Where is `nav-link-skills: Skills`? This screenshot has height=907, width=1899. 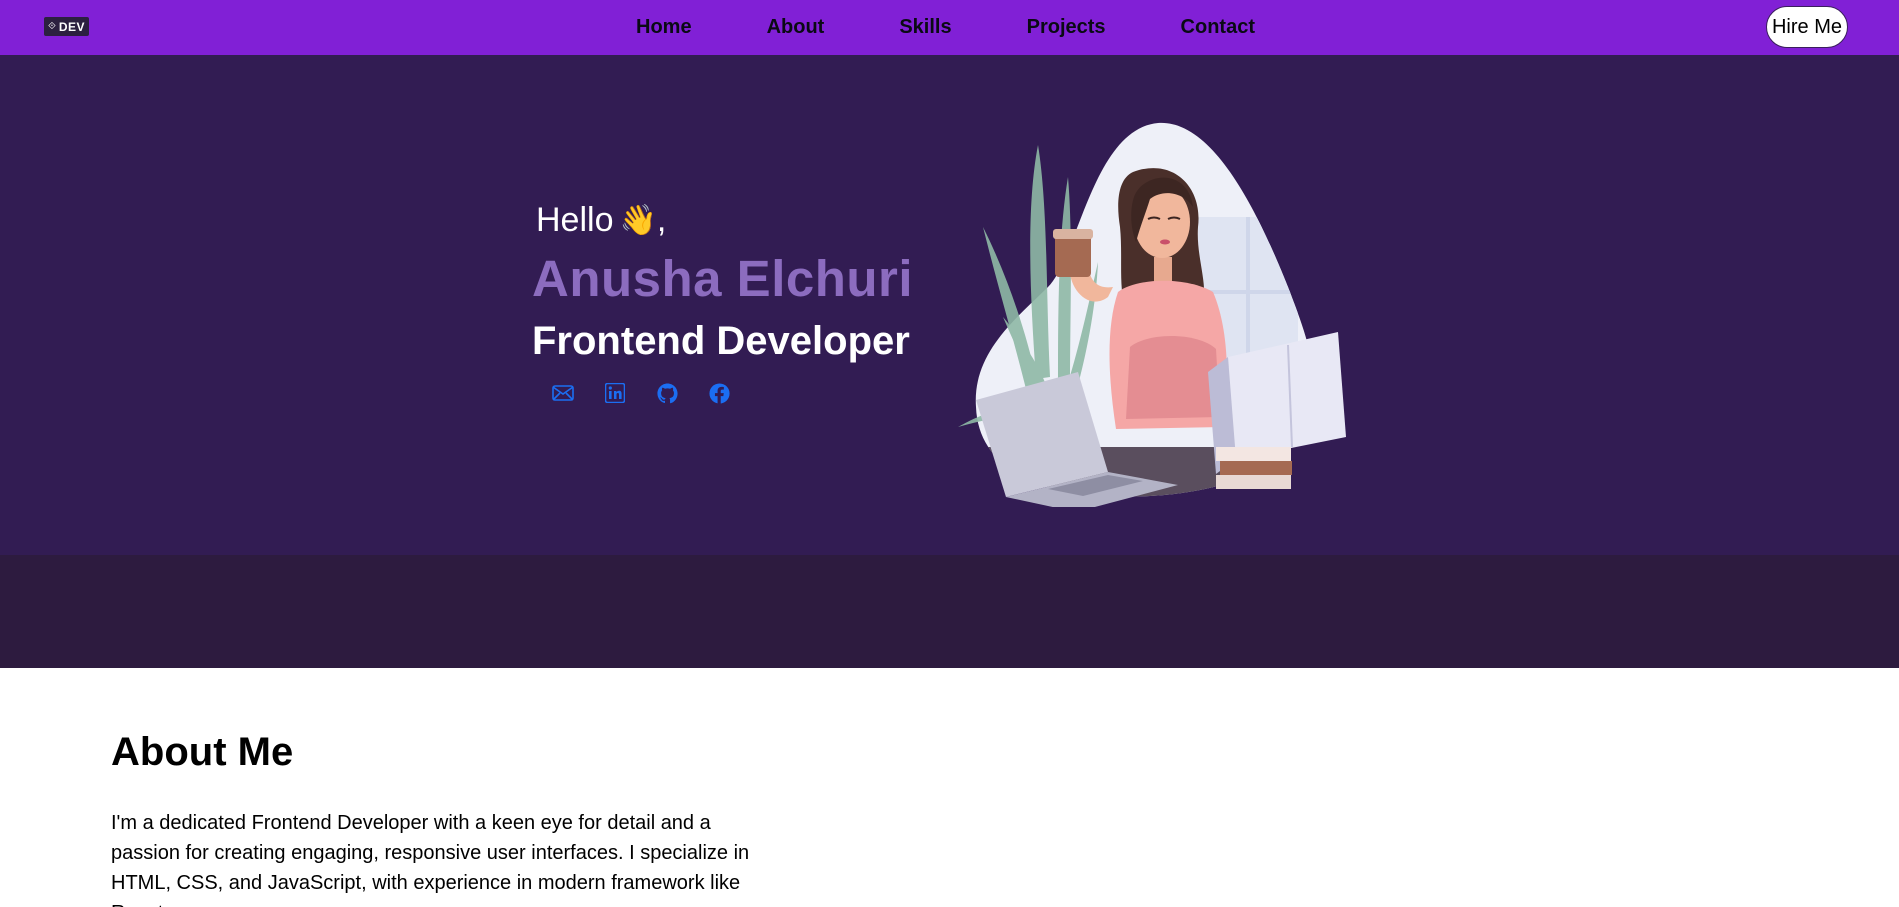
nav-link-skills: Skills is located at coordinates (925, 27).